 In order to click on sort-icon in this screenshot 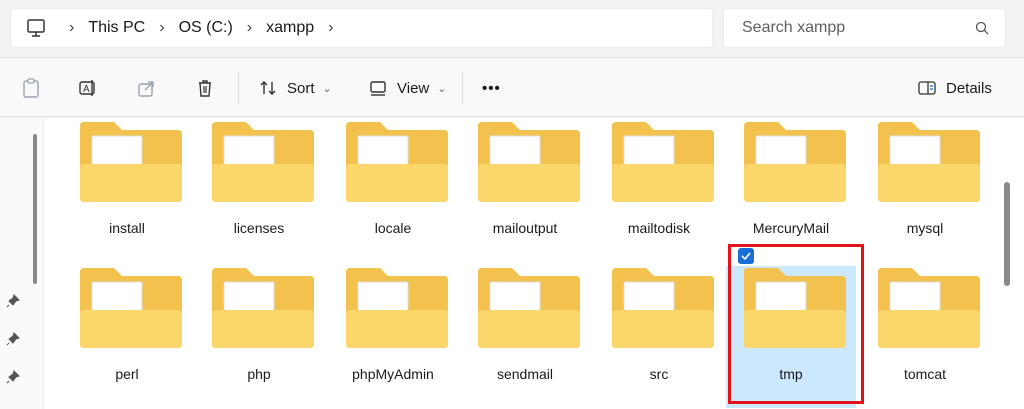, I will do `click(268, 88)`.